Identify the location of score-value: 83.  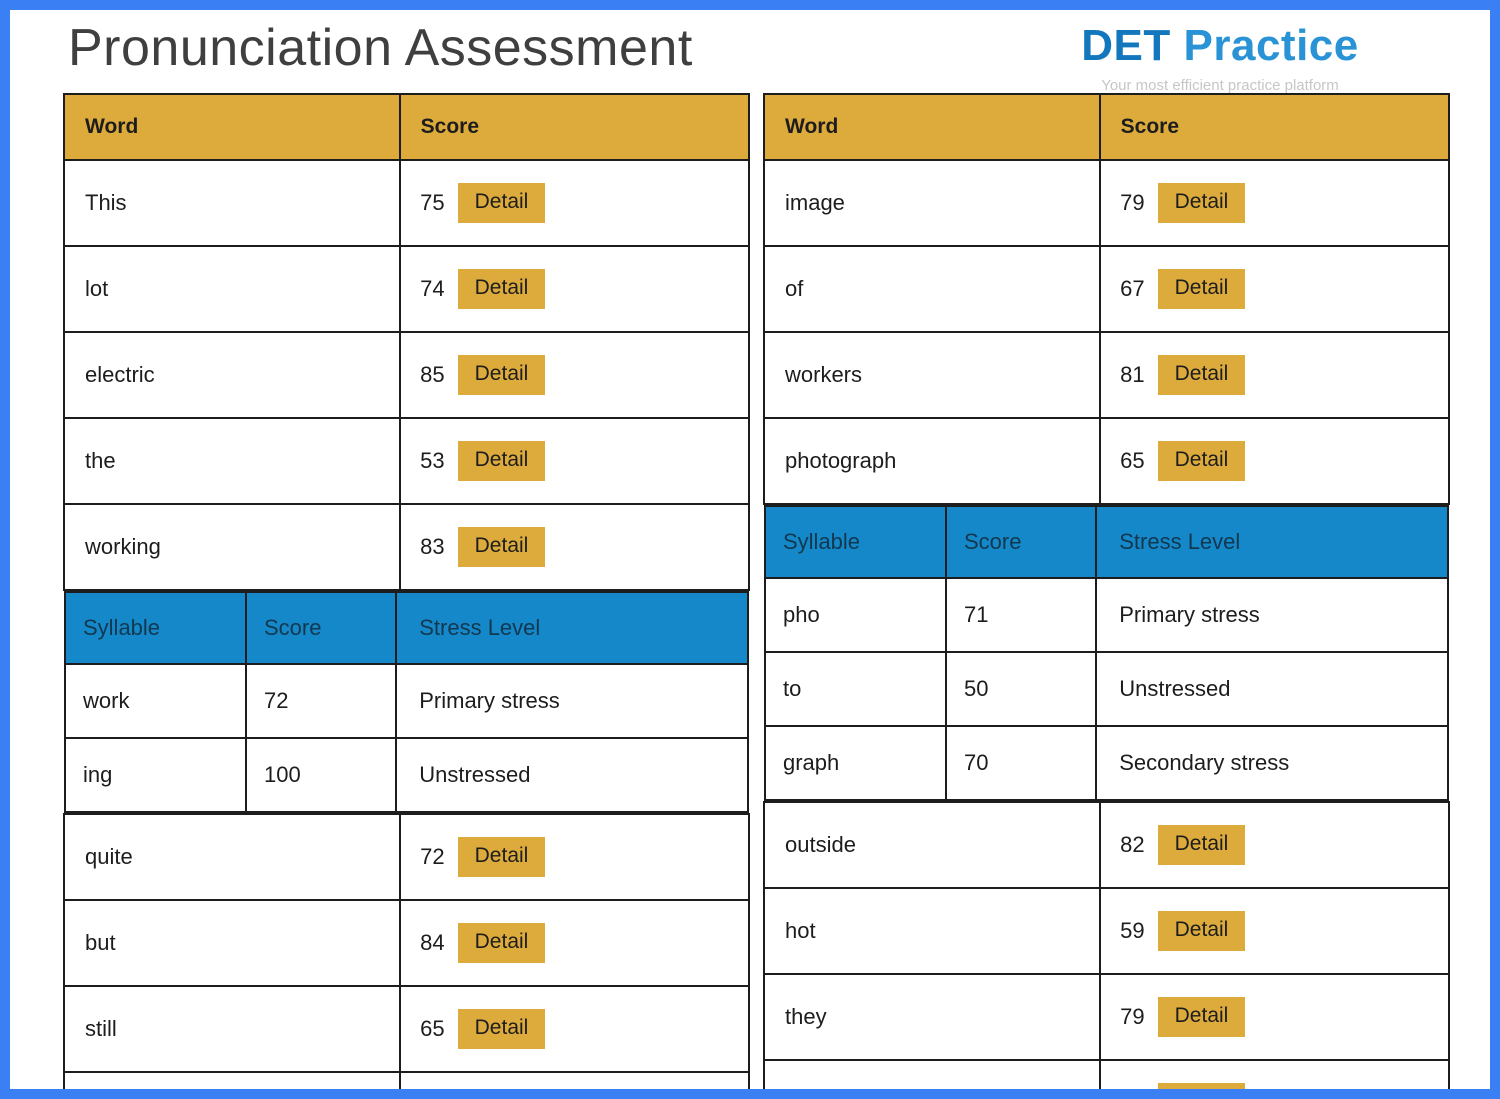
(432, 546).